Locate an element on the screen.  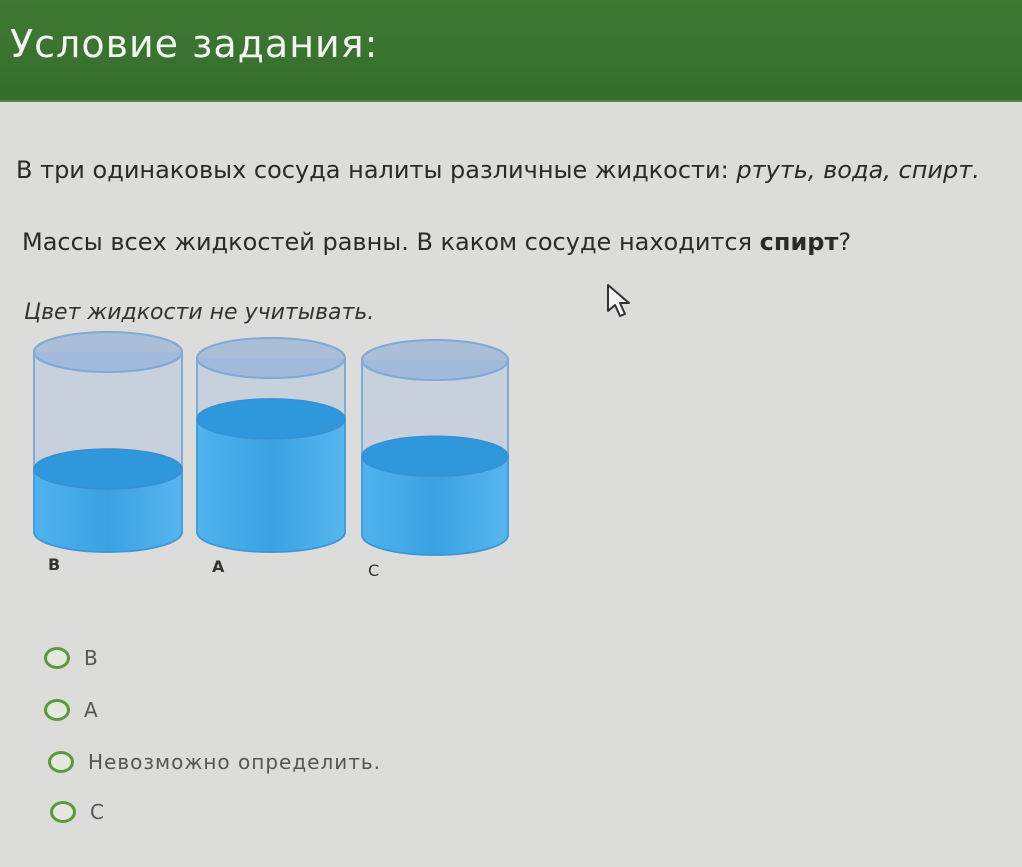
answer-label: A is located at coordinates (91, 710).